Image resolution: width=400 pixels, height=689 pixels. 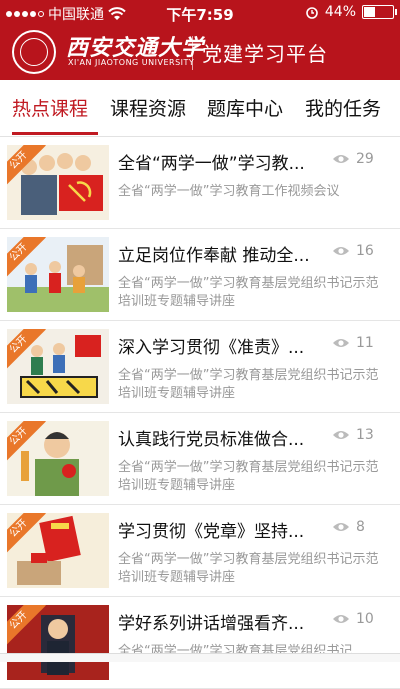 I want to click on view-count: 11, so click(x=353, y=343).